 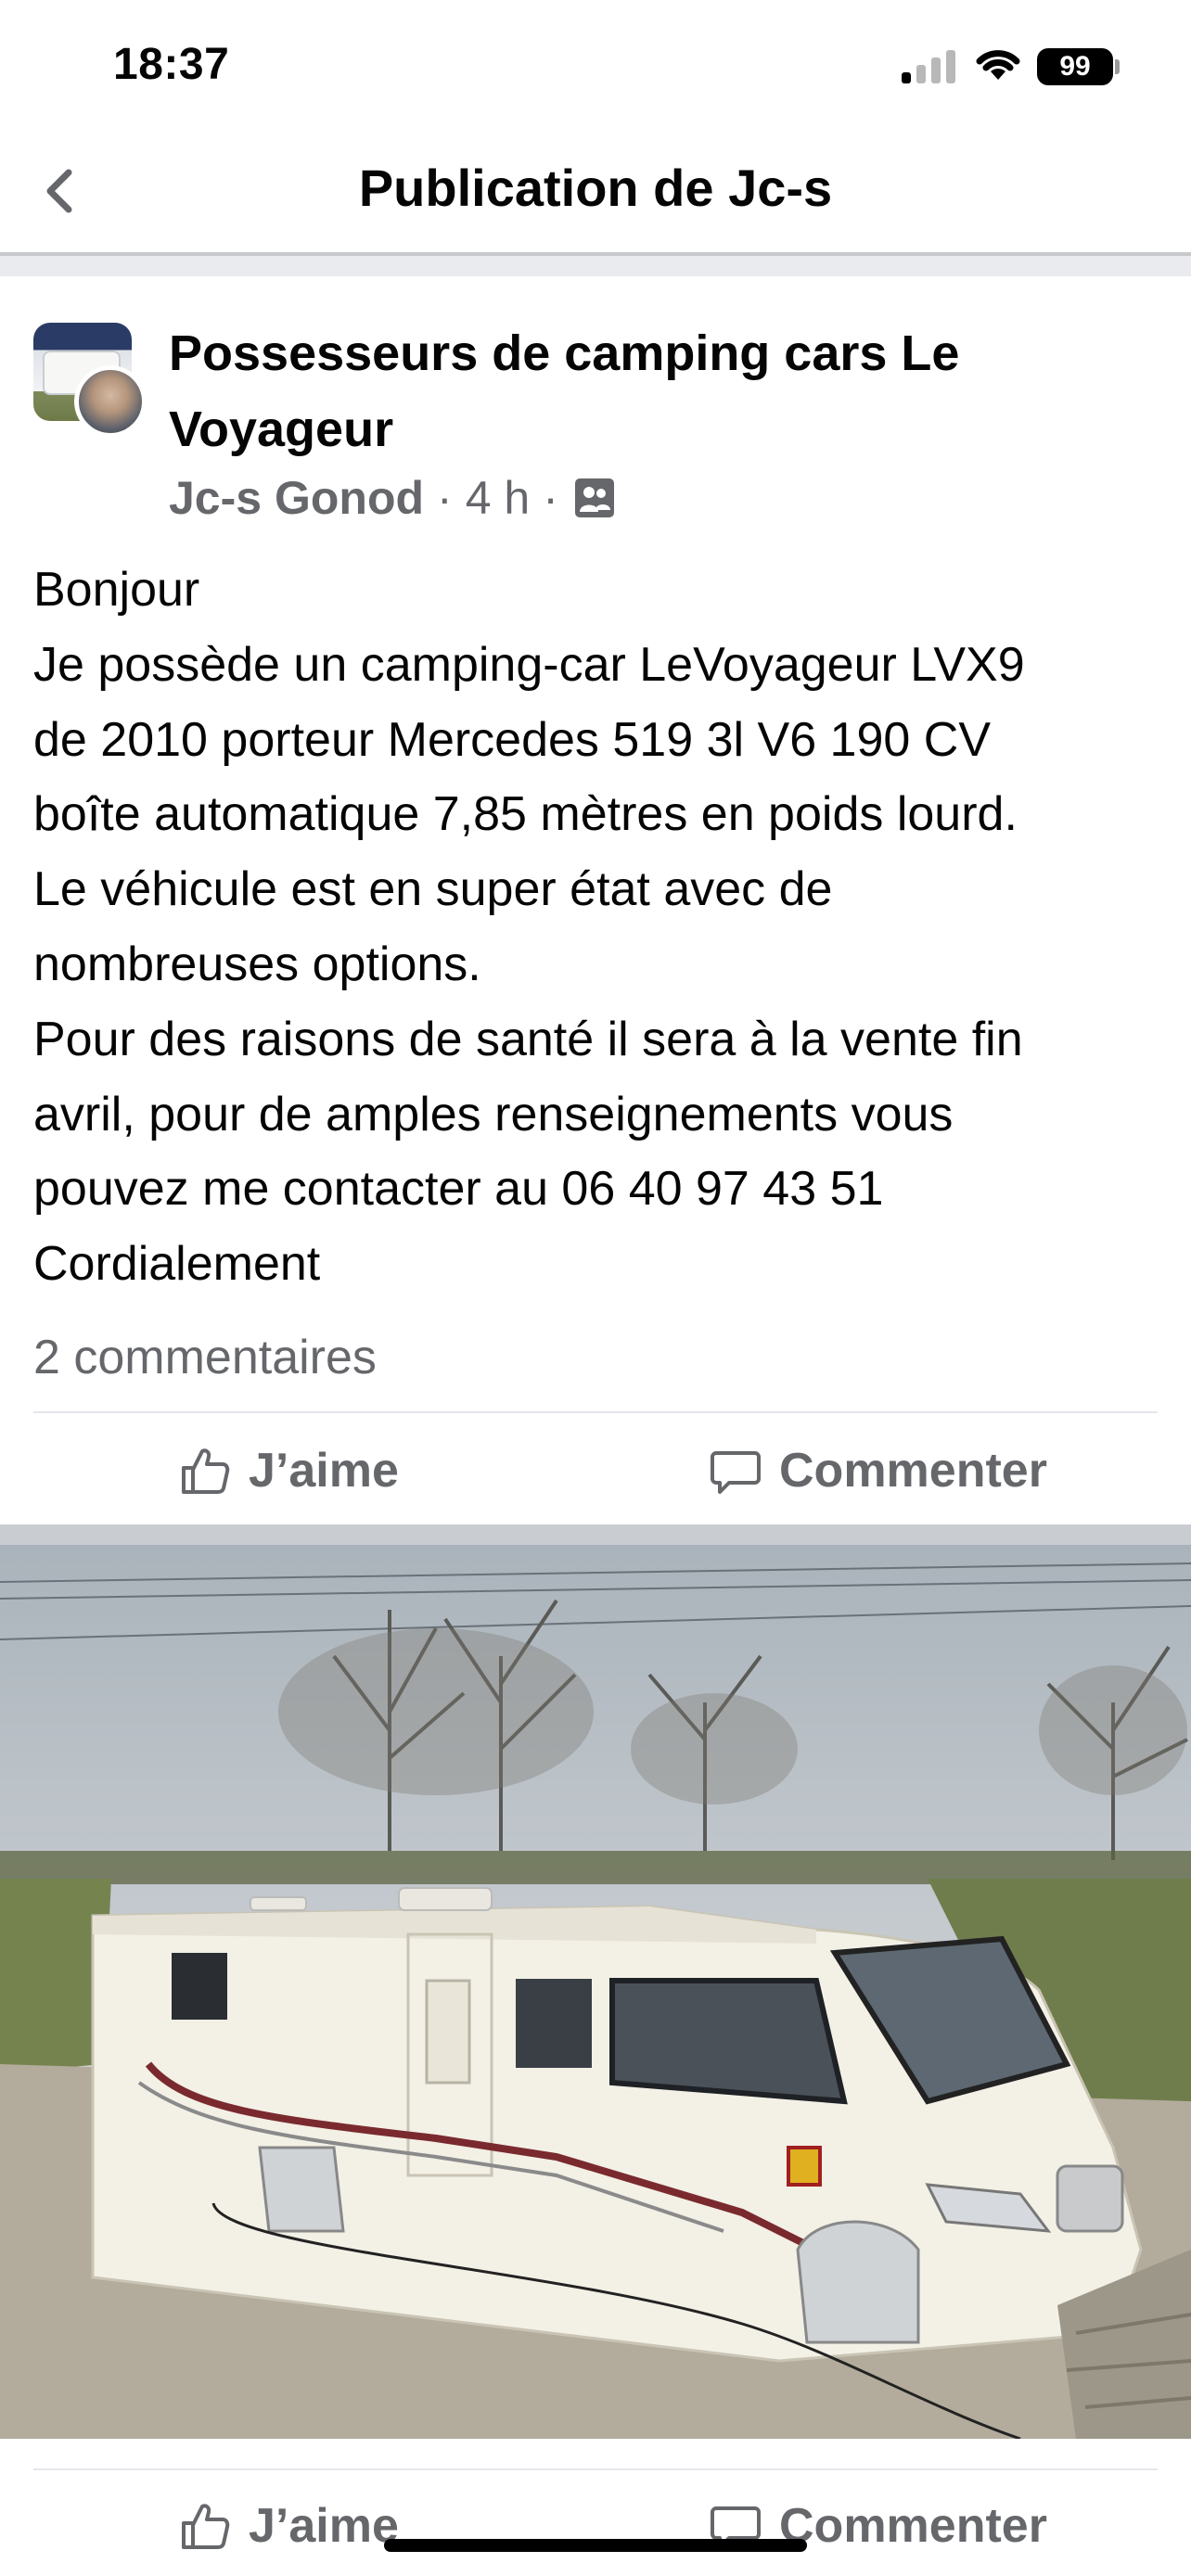 I want to click on post-line: pouvez me contacter au 06 40 97 43 51, so click(x=458, y=1190).